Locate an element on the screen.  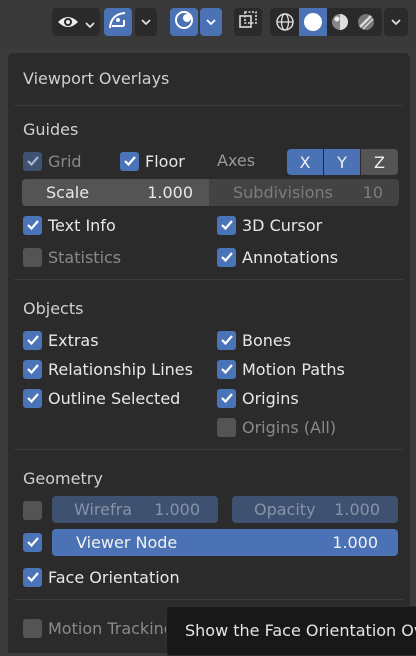
face-orientation-label: Face Orientation is located at coordinates (114, 577).